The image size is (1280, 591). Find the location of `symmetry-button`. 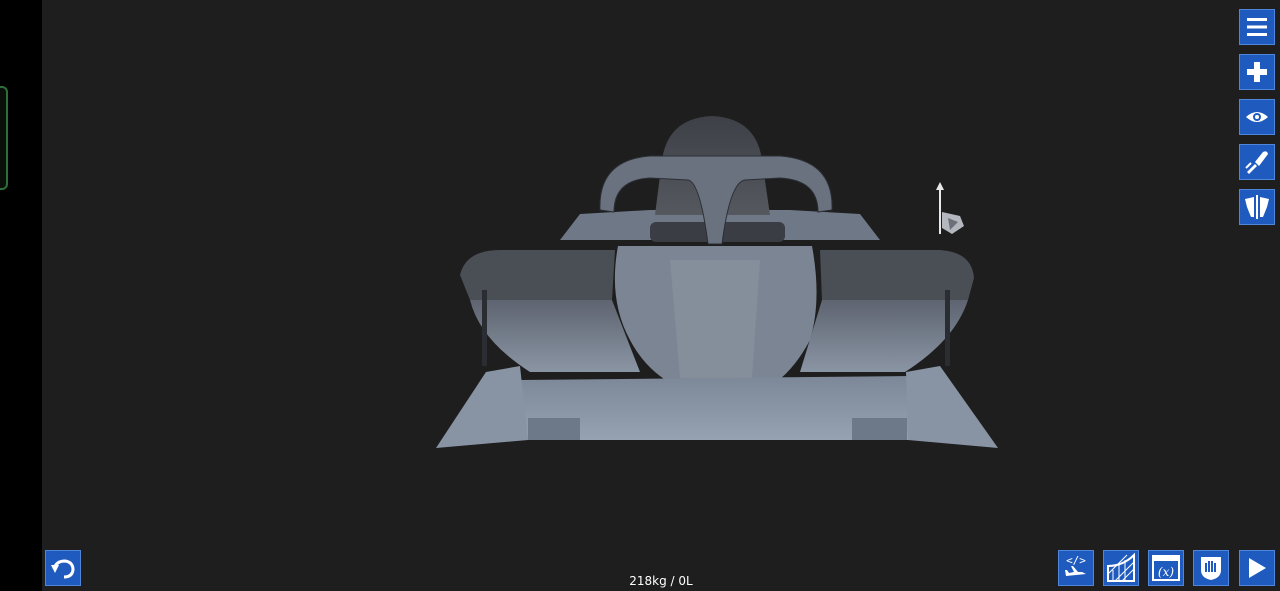

symmetry-button is located at coordinates (1257, 207).